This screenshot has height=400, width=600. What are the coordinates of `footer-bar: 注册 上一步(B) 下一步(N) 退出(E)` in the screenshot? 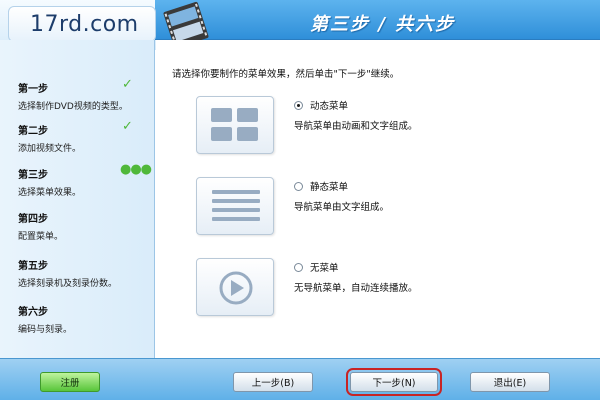 It's located at (300, 379).